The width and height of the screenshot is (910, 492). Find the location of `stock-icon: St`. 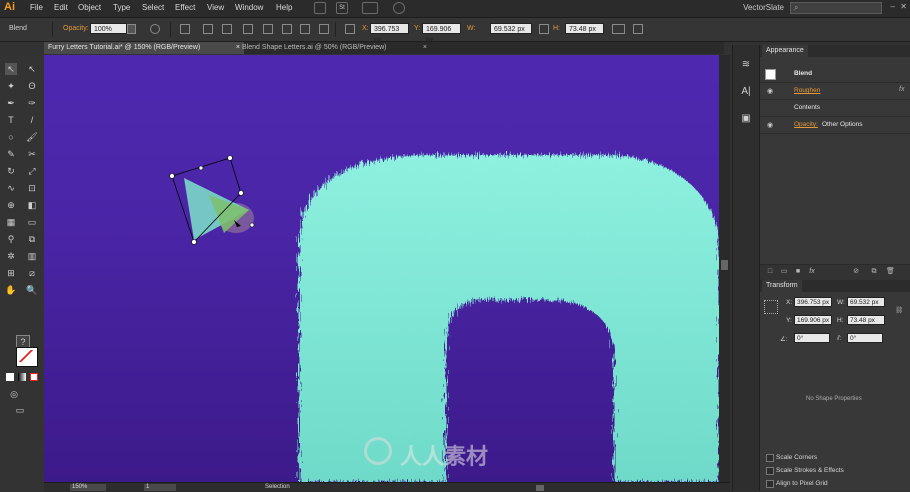

stock-icon: St is located at coordinates (342, 8).